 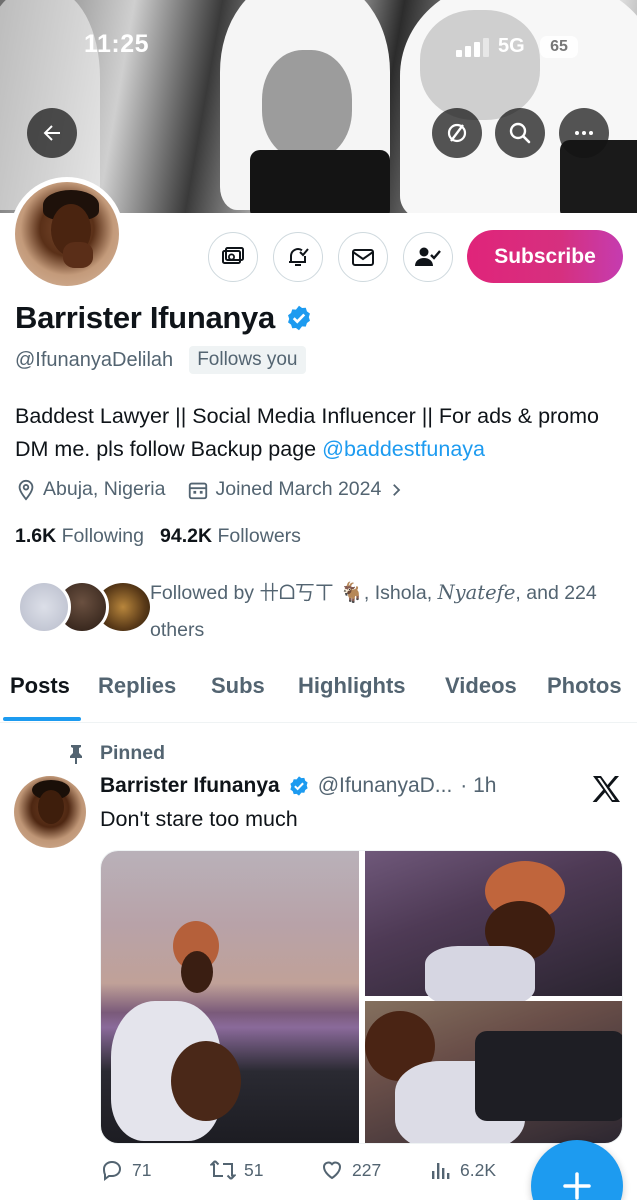 I want to click on tab-photos: Photos, so click(x=584, y=686).